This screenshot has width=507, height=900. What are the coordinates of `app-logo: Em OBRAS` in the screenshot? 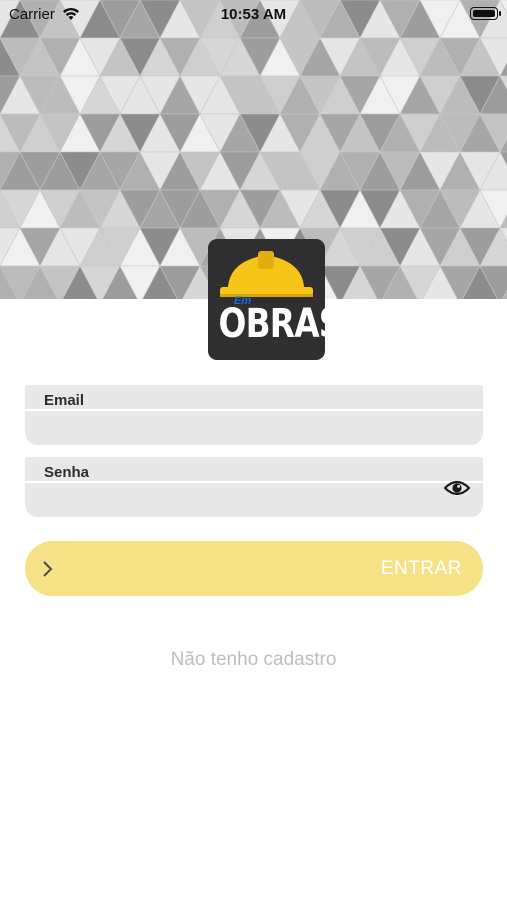 It's located at (266, 299).